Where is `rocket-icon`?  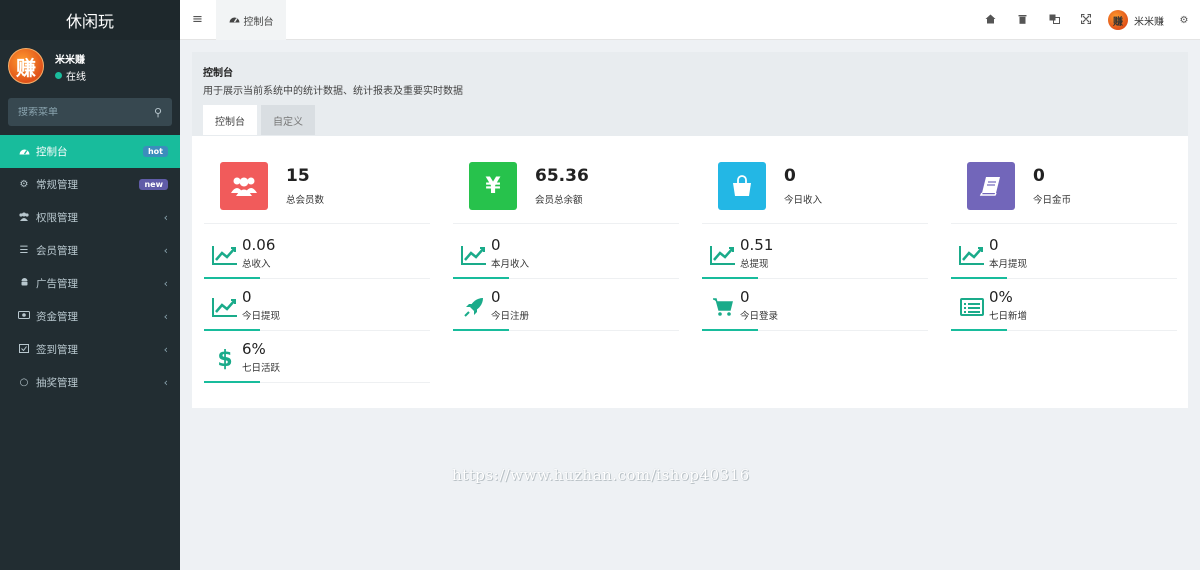 rocket-icon is located at coordinates (474, 307).